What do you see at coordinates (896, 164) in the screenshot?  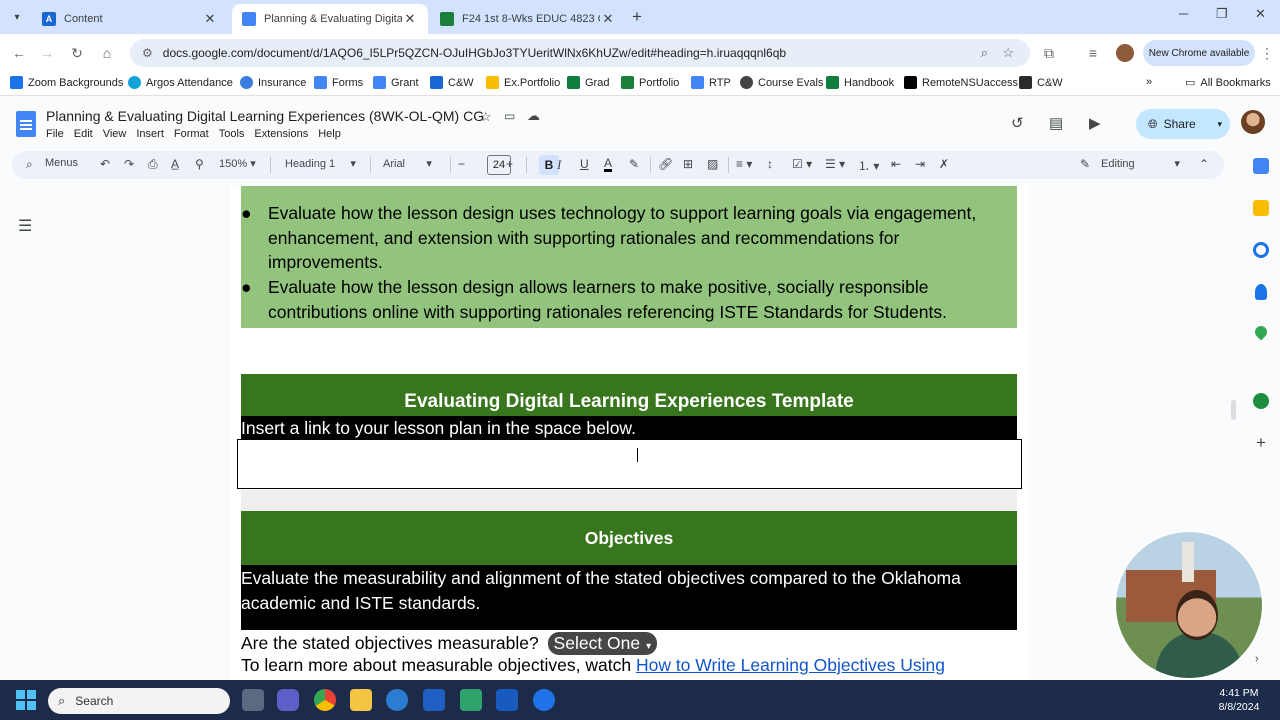 I see `decrease-indent-icon: ⇤` at bounding box center [896, 164].